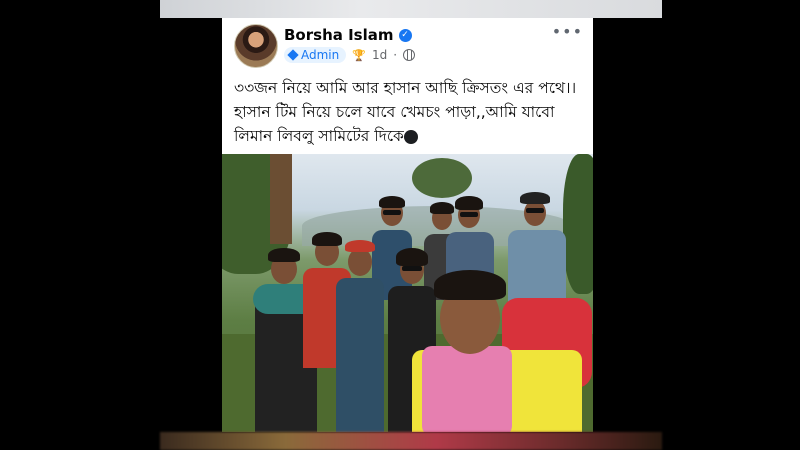 The height and width of the screenshot is (450, 800). I want to click on post-header: Borsha Islam ✓ Admin 🏆 1d · •••, so click(407, 46).